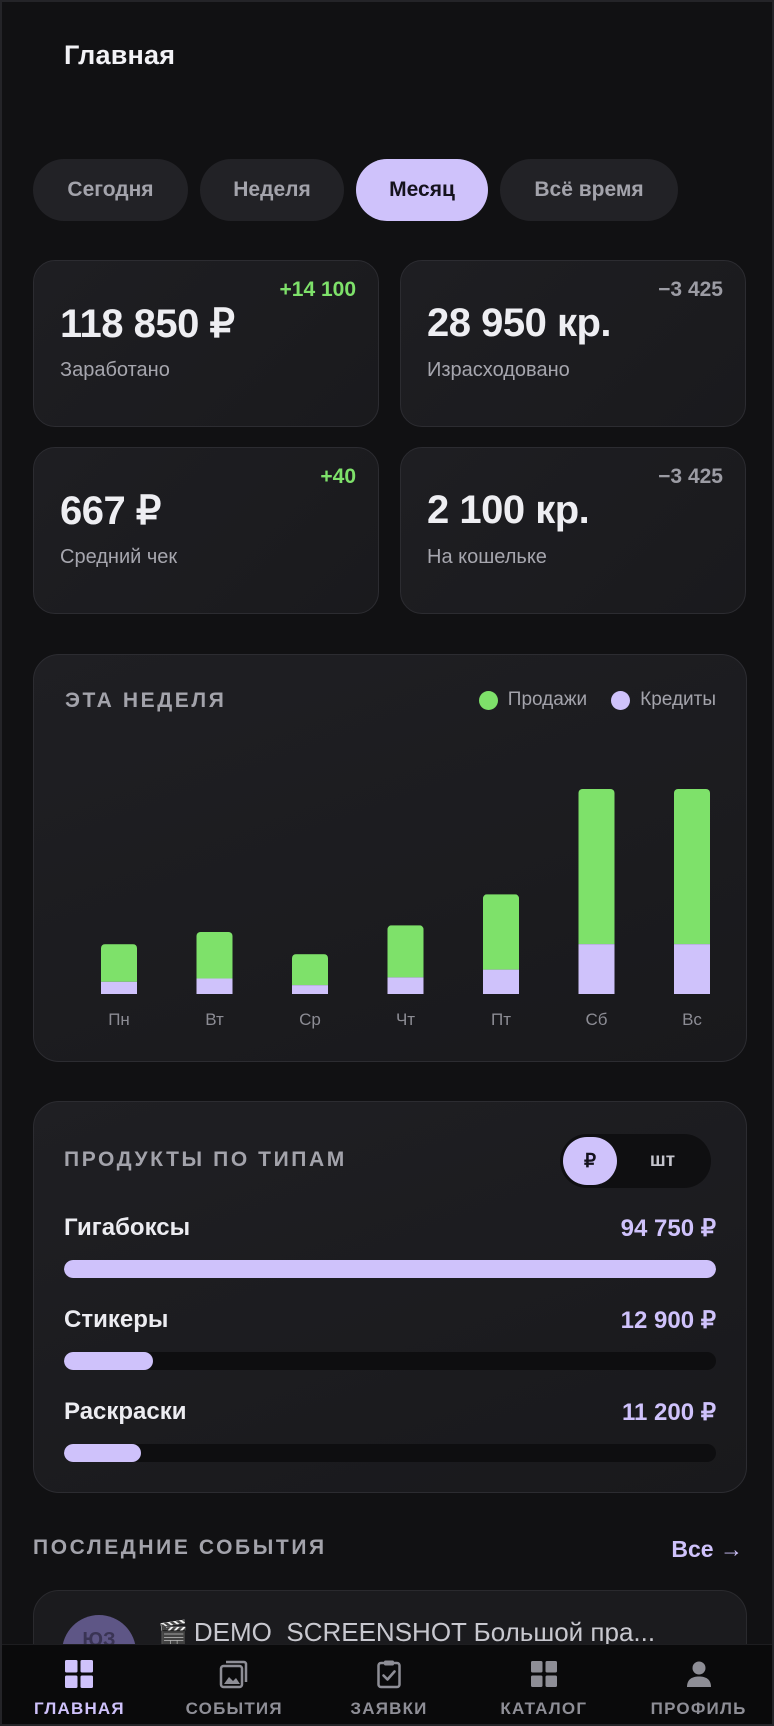  I want to click on products-title: ПРОДУКТЫ ПО ТИПАМ, so click(205, 1159).